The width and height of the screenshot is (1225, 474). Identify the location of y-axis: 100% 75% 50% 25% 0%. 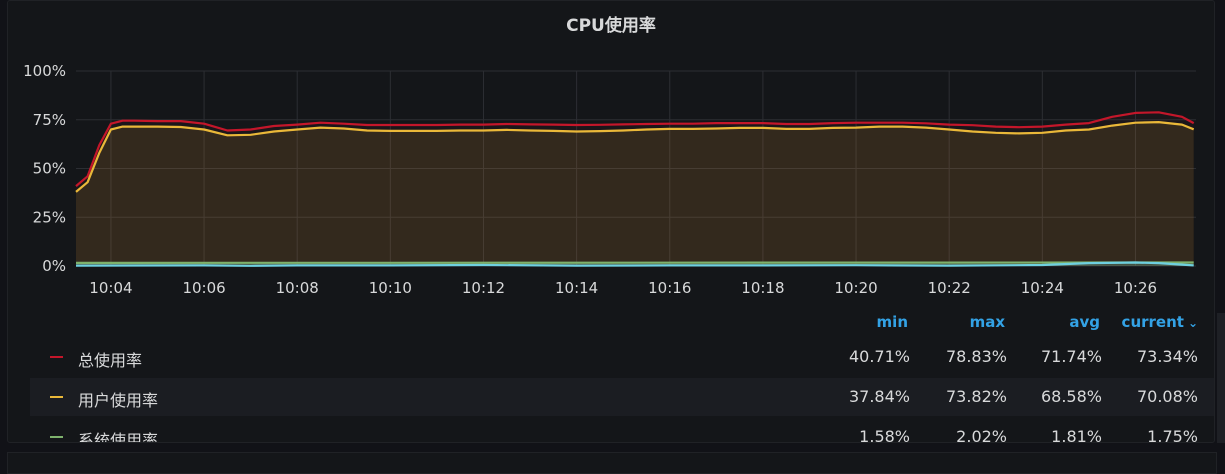
(44, 168).